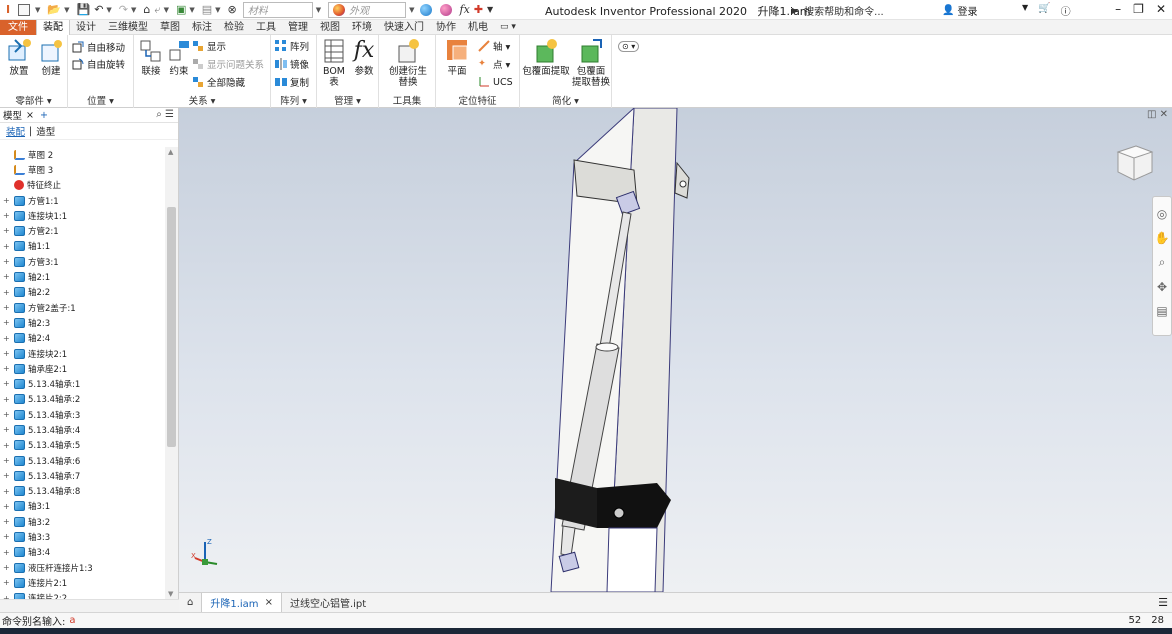 This screenshot has height=634, width=1172. I want to click on tree-item: + 方管3:1, so click(82, 261).